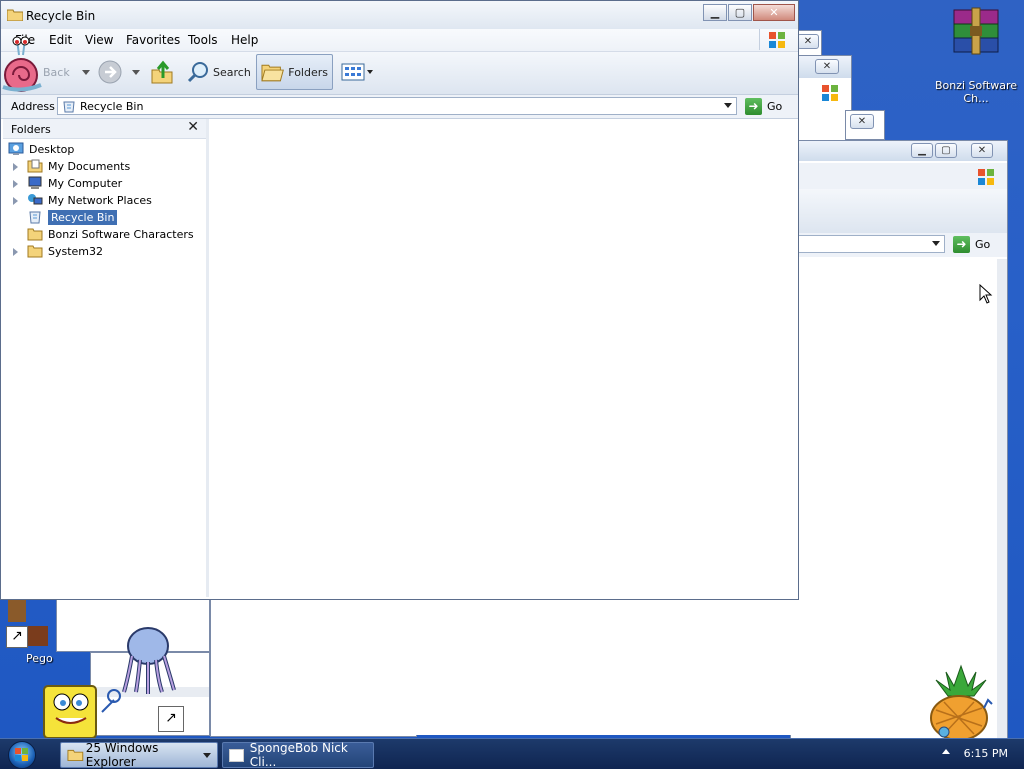 This screenshot has height=769, width=1024. Describe the element at coordinates (986, 294) in the screenshot. I see `mouse-cursor-icon` at that location.